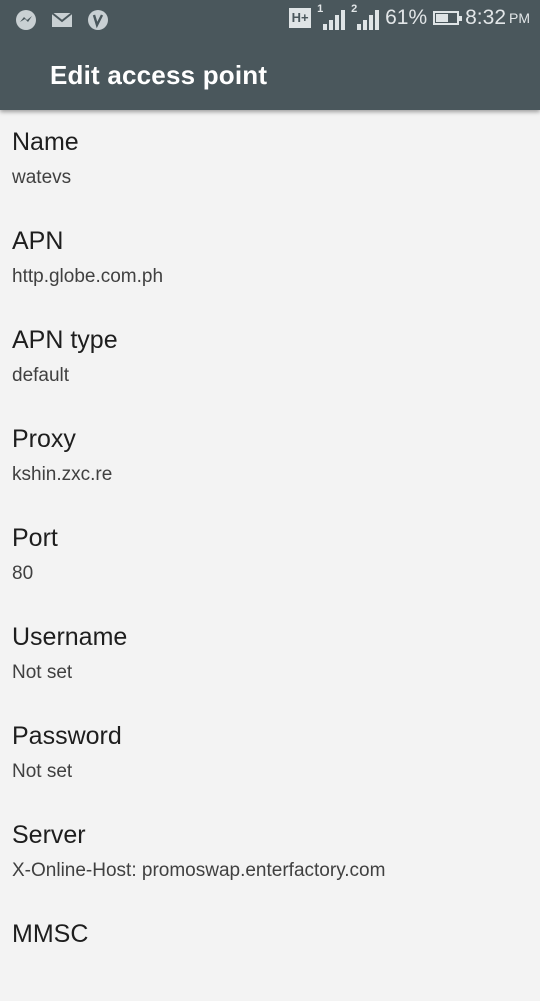 The width and height of the screenshot is (540, 1001). I want to click on battery-icon, so click(448, 18).